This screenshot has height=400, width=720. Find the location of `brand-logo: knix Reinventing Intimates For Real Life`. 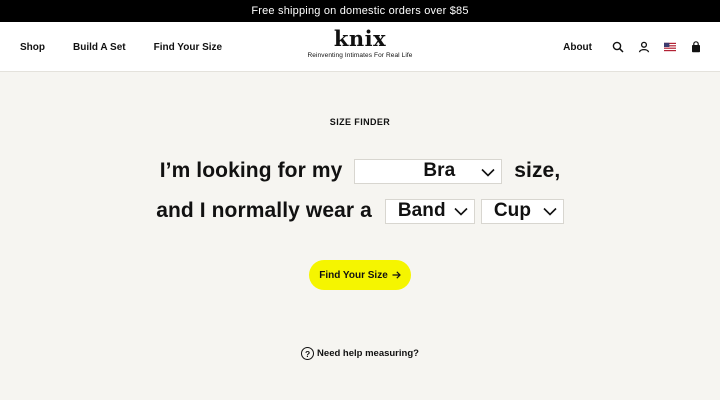

brand-logo: knix Reinventing Intimates For Real Life is located at coordinates (360, 43).